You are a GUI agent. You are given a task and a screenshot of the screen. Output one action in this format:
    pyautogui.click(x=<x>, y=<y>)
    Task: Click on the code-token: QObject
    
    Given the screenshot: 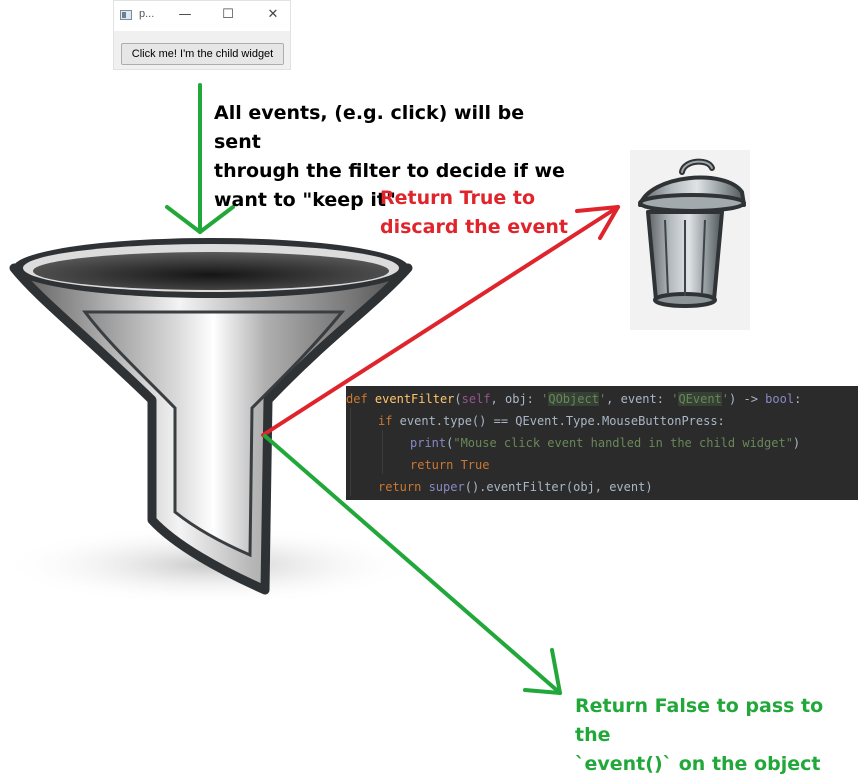 What is the action you would take?
    pyautogui.click(x=573, y=399)
    